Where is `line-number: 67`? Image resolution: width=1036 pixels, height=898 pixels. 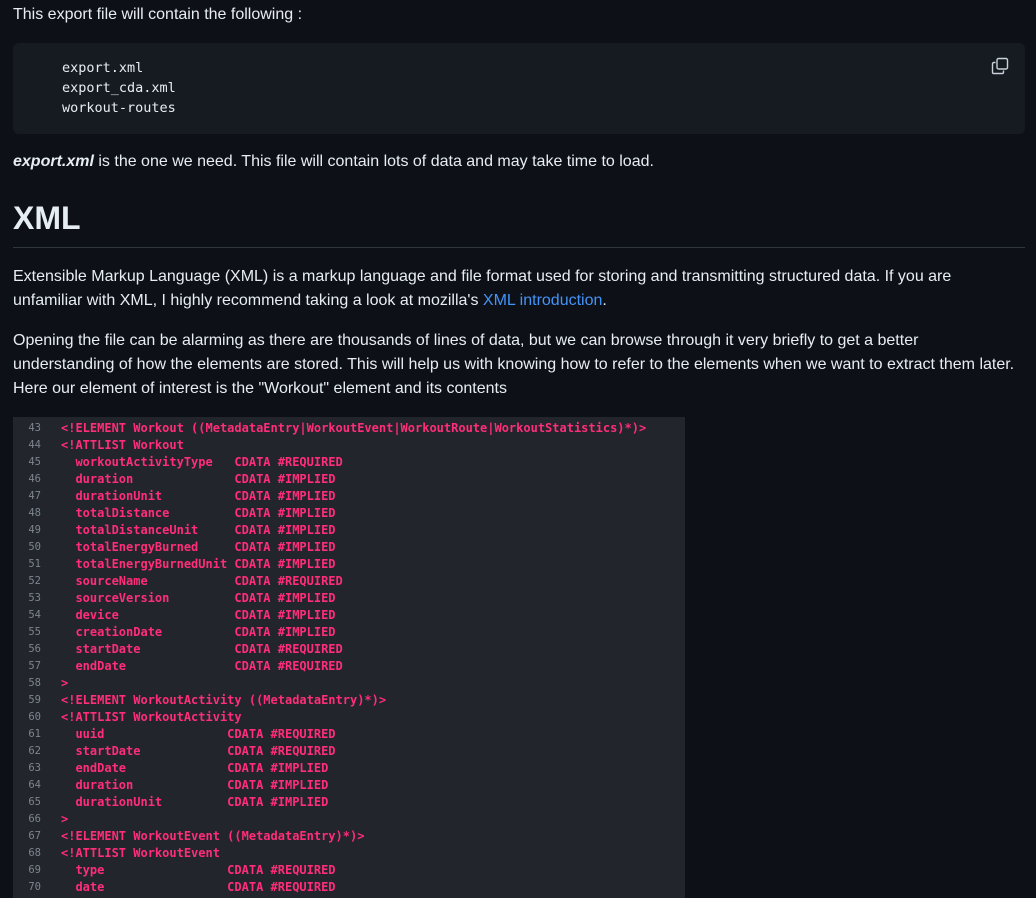
line-number: 67 is located at coordinates (34, 836).